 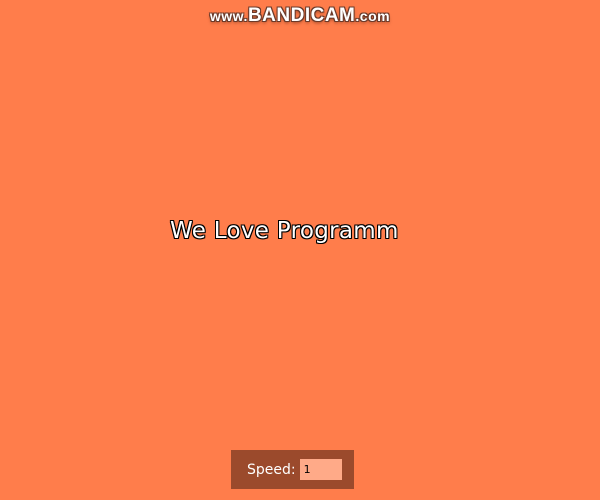 I want to click on typing-text: We Love Programm, so click(x=284, y=231).